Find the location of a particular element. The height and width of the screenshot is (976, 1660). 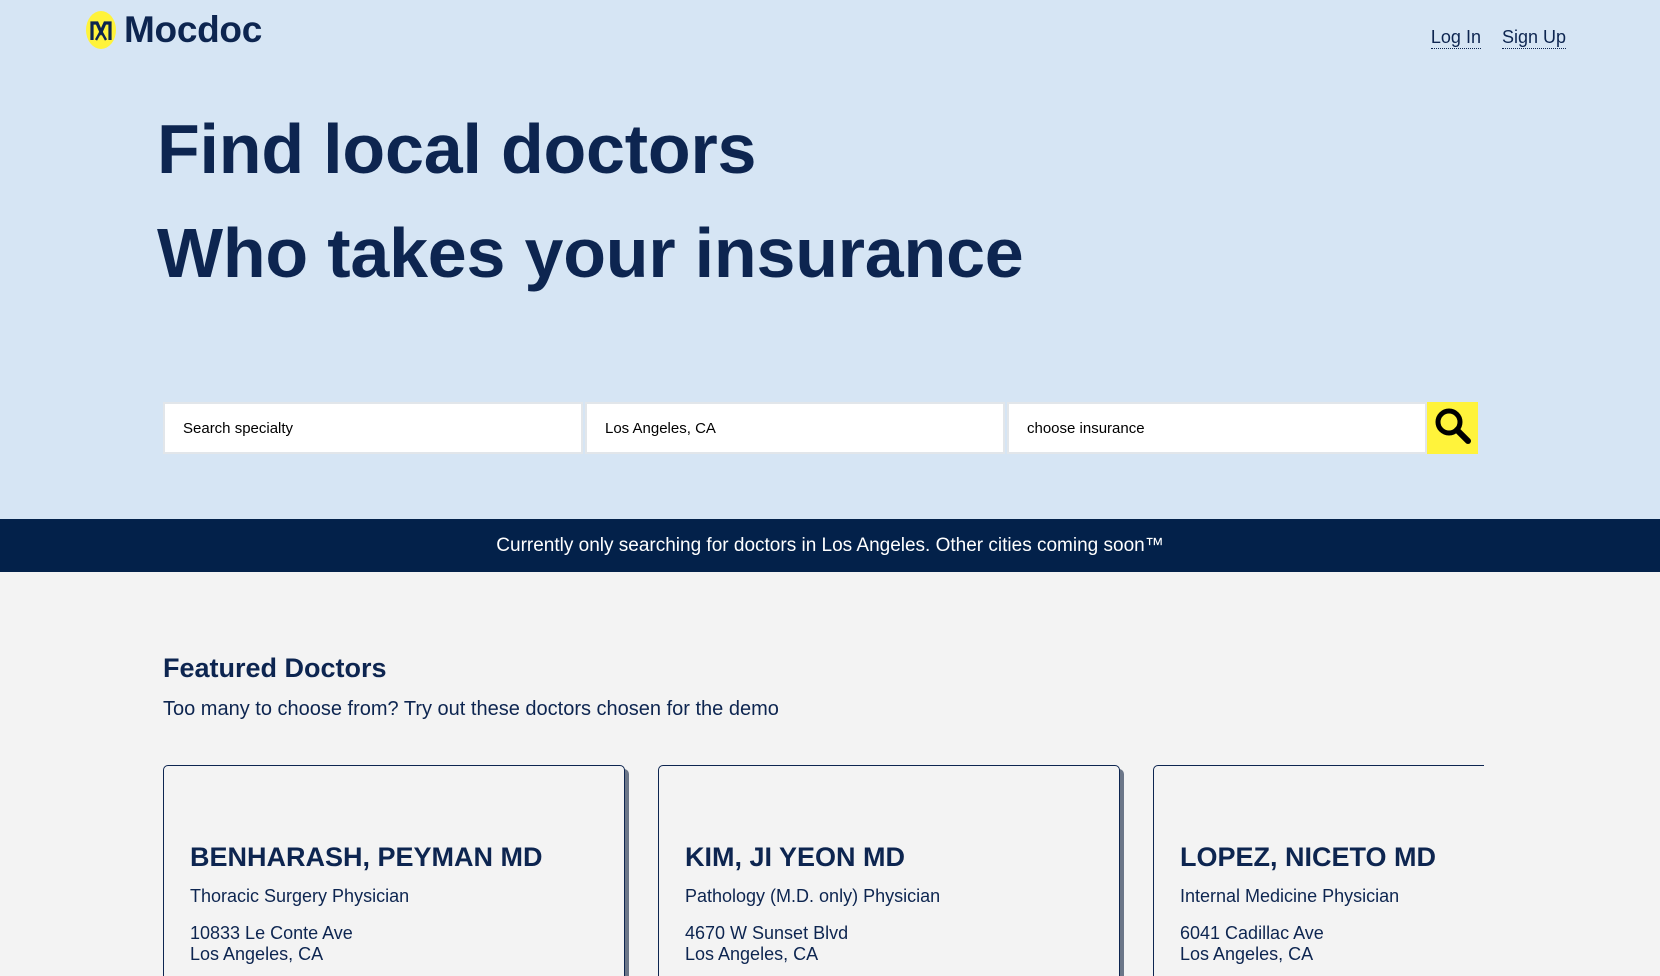

doctor-address-line1: 10833 Le Conte Ave is located at coordinates (271, 933).